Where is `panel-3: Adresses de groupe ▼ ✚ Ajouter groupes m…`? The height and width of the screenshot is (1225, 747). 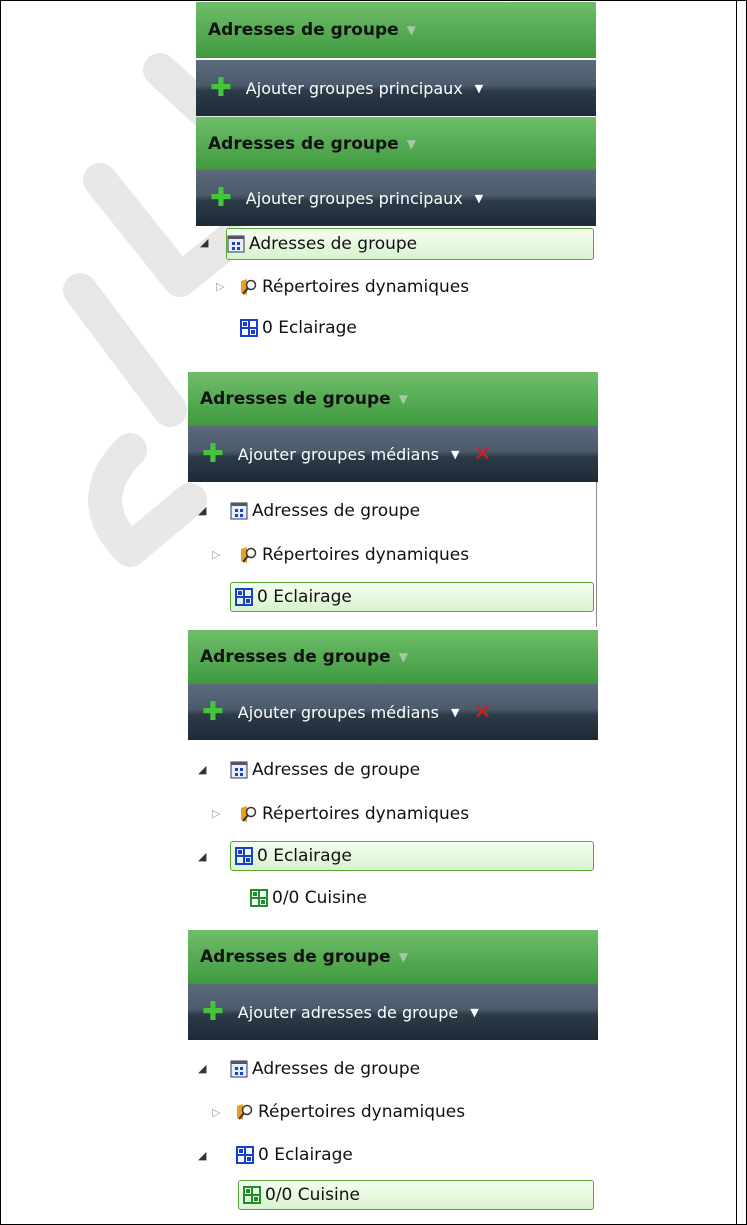
panel-3: Adresses de groupe ▼ ✚ Ajouter groupes m… is located at coordinates (393, 499).